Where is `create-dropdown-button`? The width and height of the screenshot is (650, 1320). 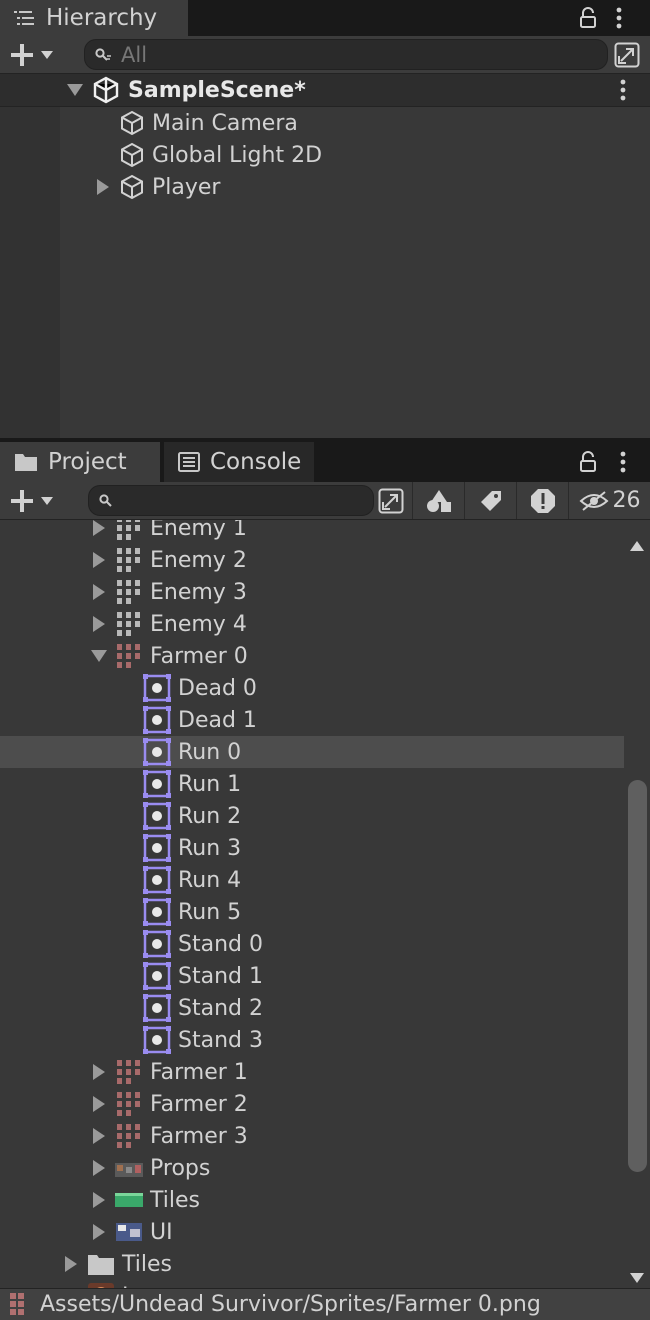
create-dropdown-button is located at coordinates (32, 54).